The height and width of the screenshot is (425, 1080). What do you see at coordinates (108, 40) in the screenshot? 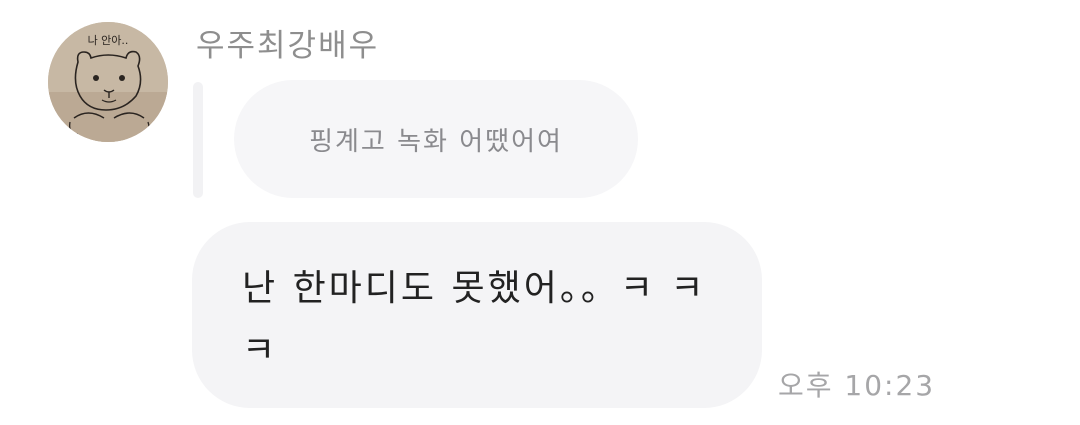
I see `avatar-caption: 나 안아..` at bounding box center [108, 40].